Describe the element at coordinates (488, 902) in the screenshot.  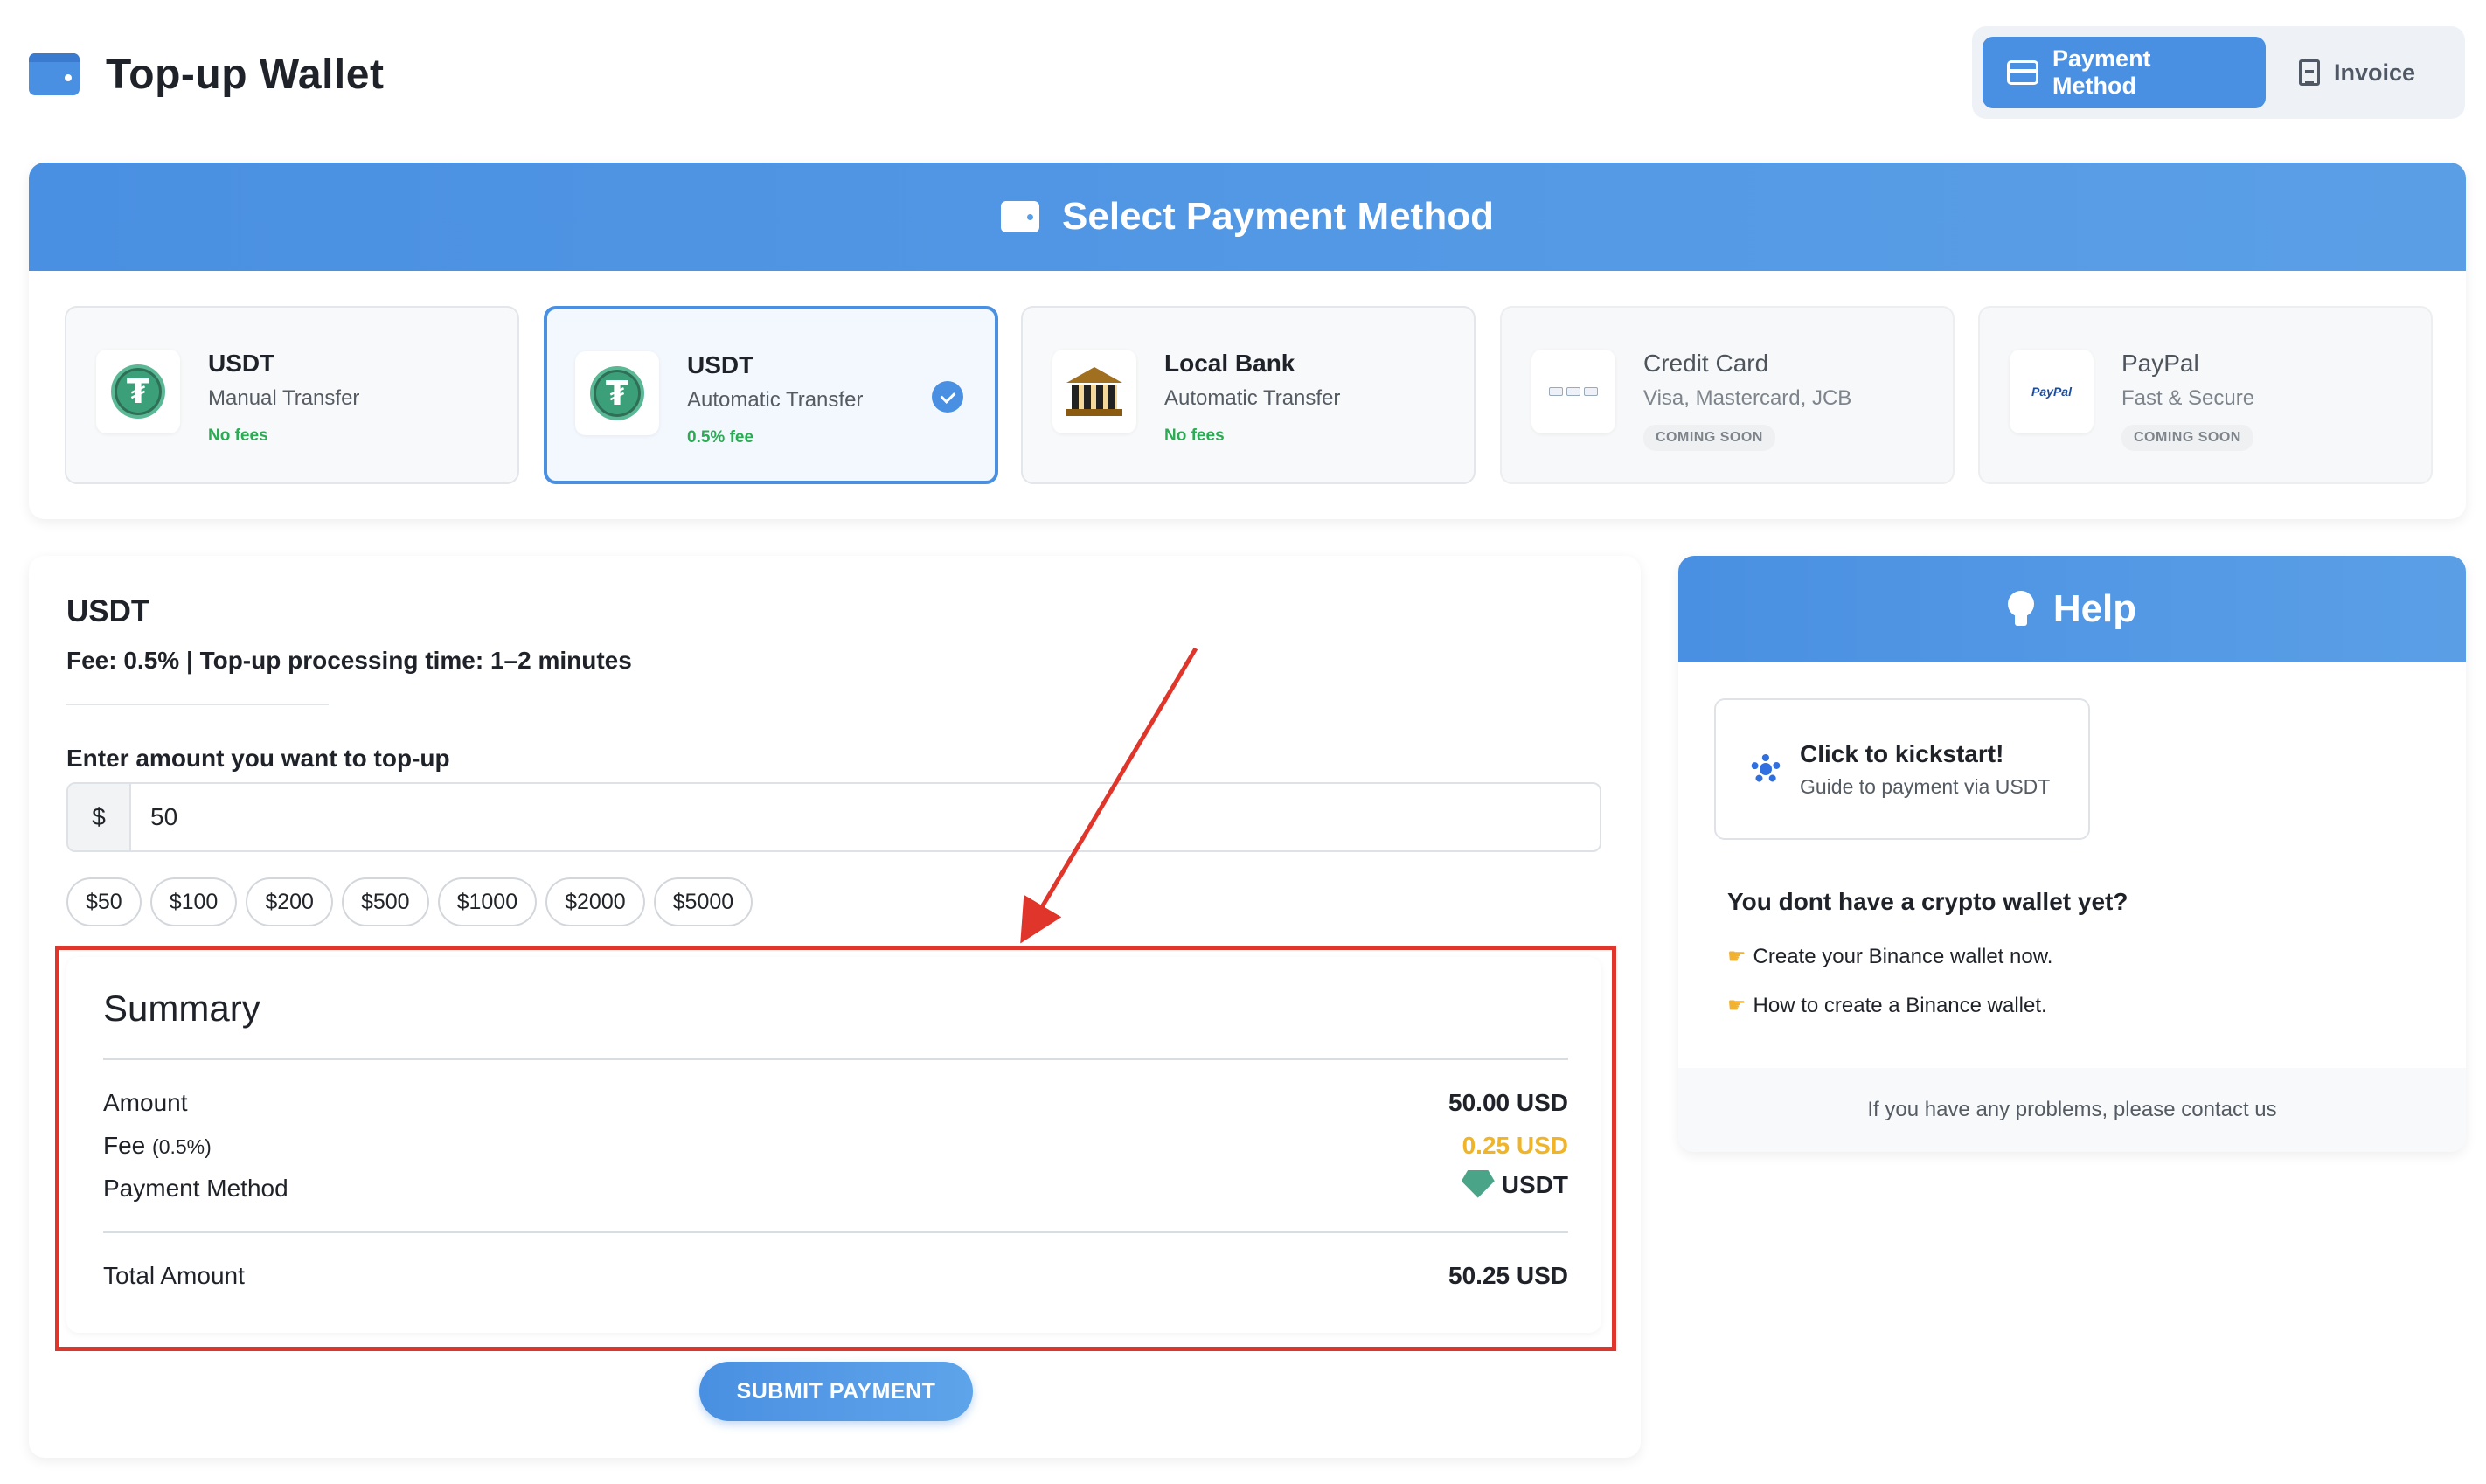
I see `preset-1000-button: $1000` at that location.